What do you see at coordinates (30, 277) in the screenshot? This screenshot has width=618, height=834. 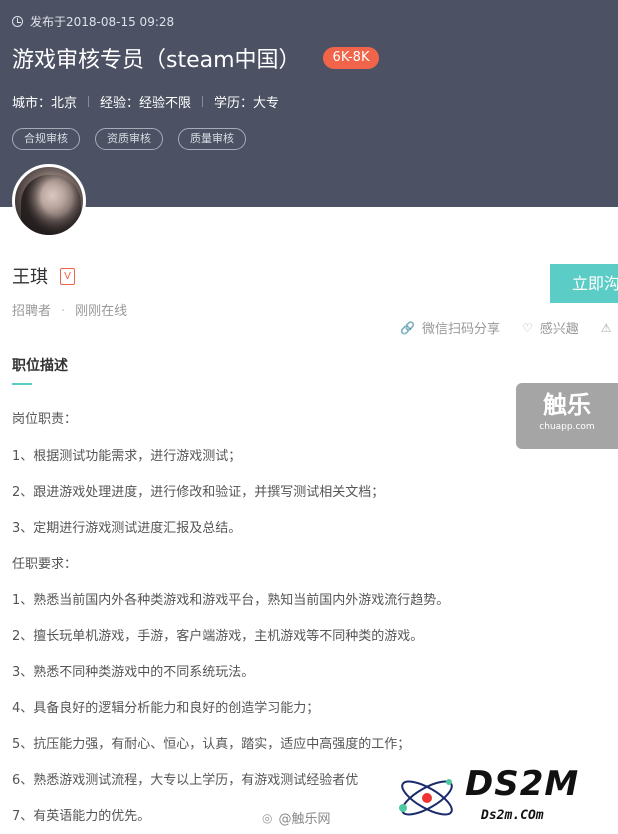 I see `recruiter-name-text: 王琪` at bounding box center [30, 277].